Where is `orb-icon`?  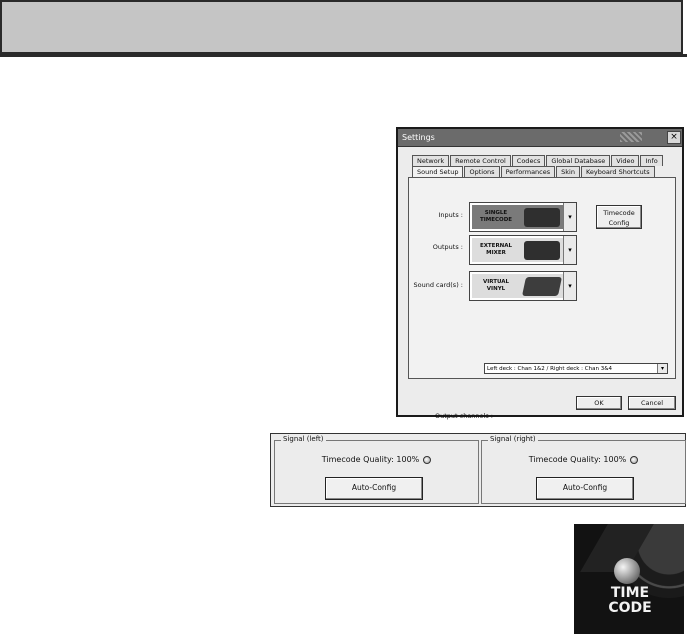
orb-icon is located at coordinates (627, 571).